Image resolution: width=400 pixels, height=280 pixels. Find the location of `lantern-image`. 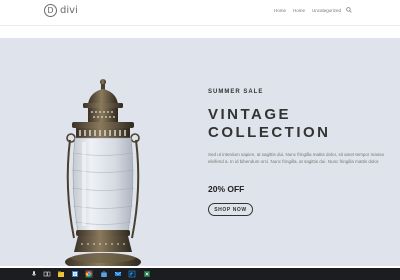

lantern-image is located at coordinates (103, 178).